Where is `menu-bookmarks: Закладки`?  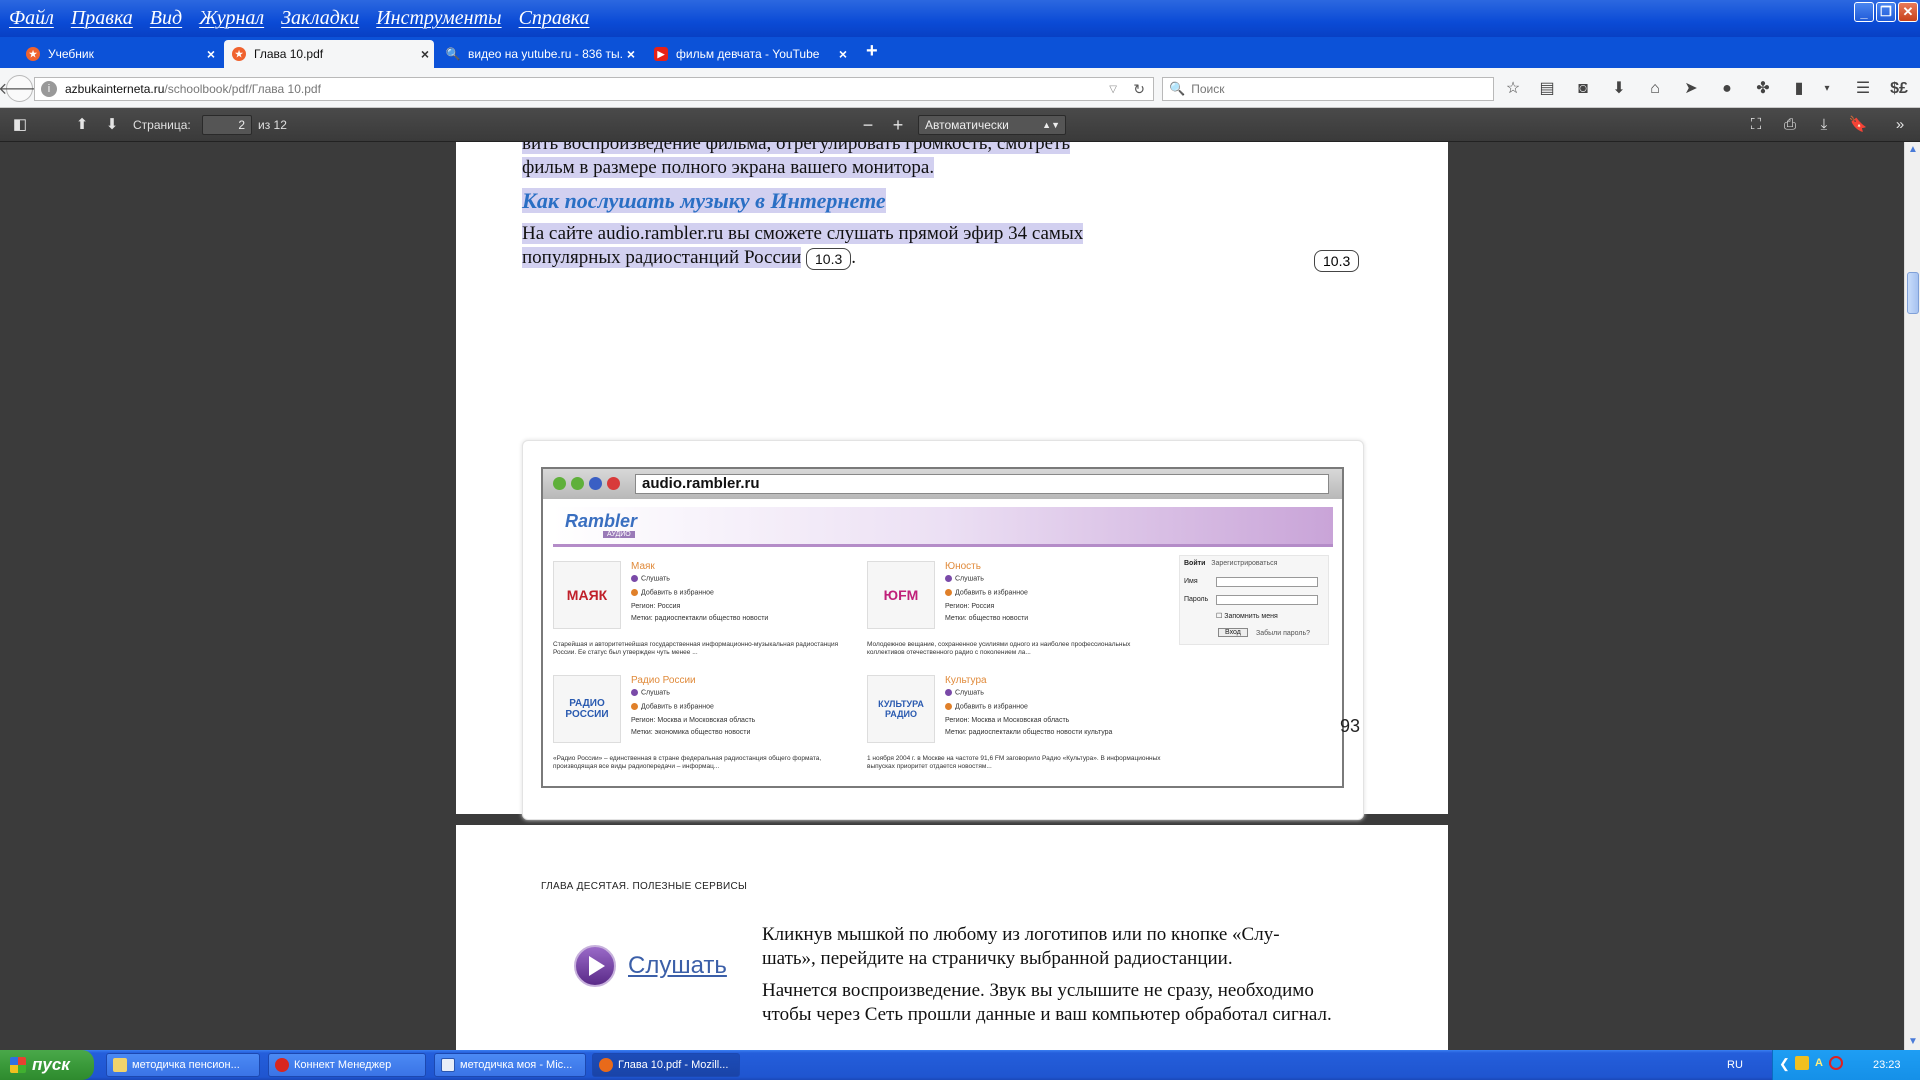 menu-bookmarks: Закладки is located at coordinates (320, 18).